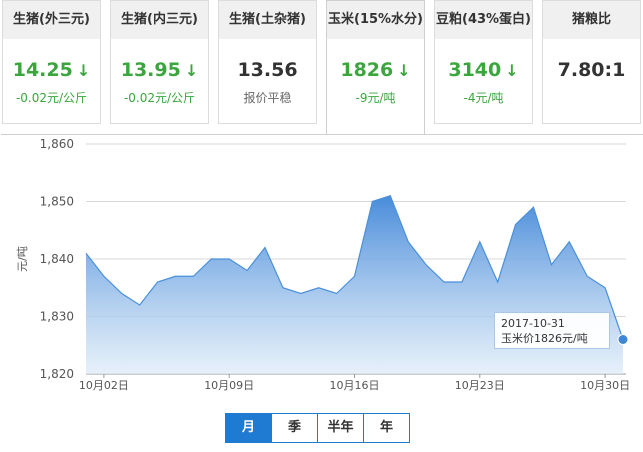  I want to click on card-price: 1826 ↓, so click(375, 70).